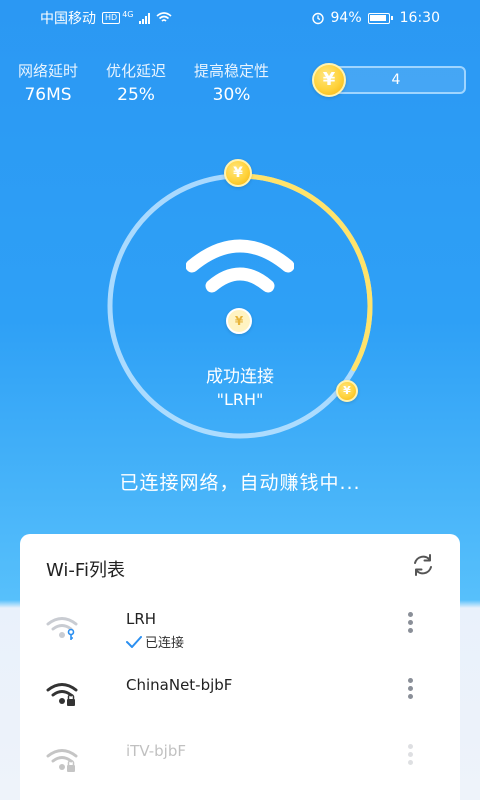 Image resolution: width=480 pixels, height=800 pixels. Describe the element at coordinates (240, 766) in the screenshot. I see `wifi-list-item: iTV-bjbF` at that location.